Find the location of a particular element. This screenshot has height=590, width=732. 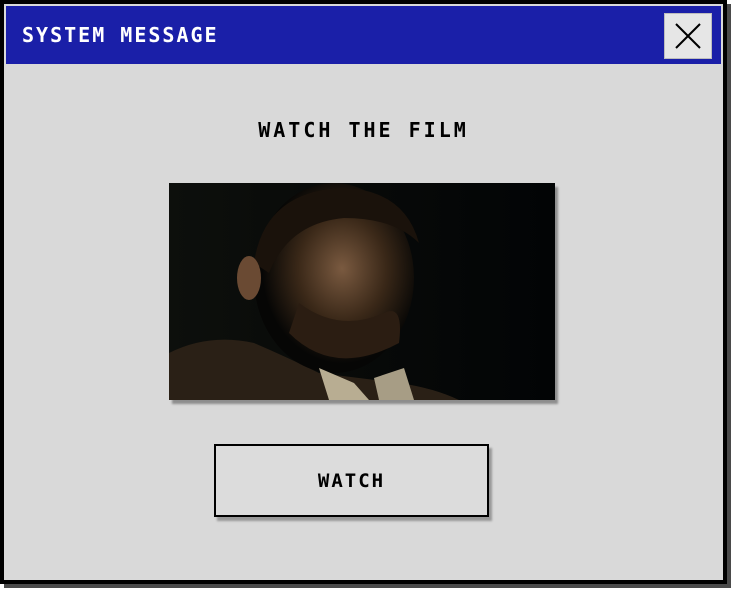

dialog-titlebar: SYSTEM MESSAGE is located at coordinates (363, 35).